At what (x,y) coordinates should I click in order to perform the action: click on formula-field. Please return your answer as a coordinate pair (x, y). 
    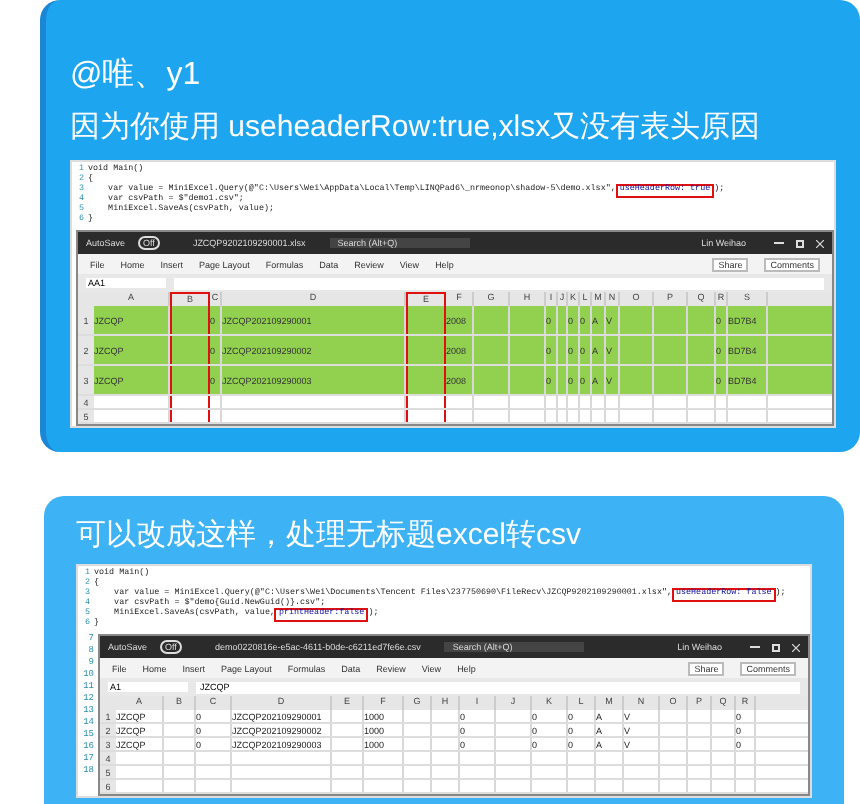
    Looking at the image, I should click on (499, 283).